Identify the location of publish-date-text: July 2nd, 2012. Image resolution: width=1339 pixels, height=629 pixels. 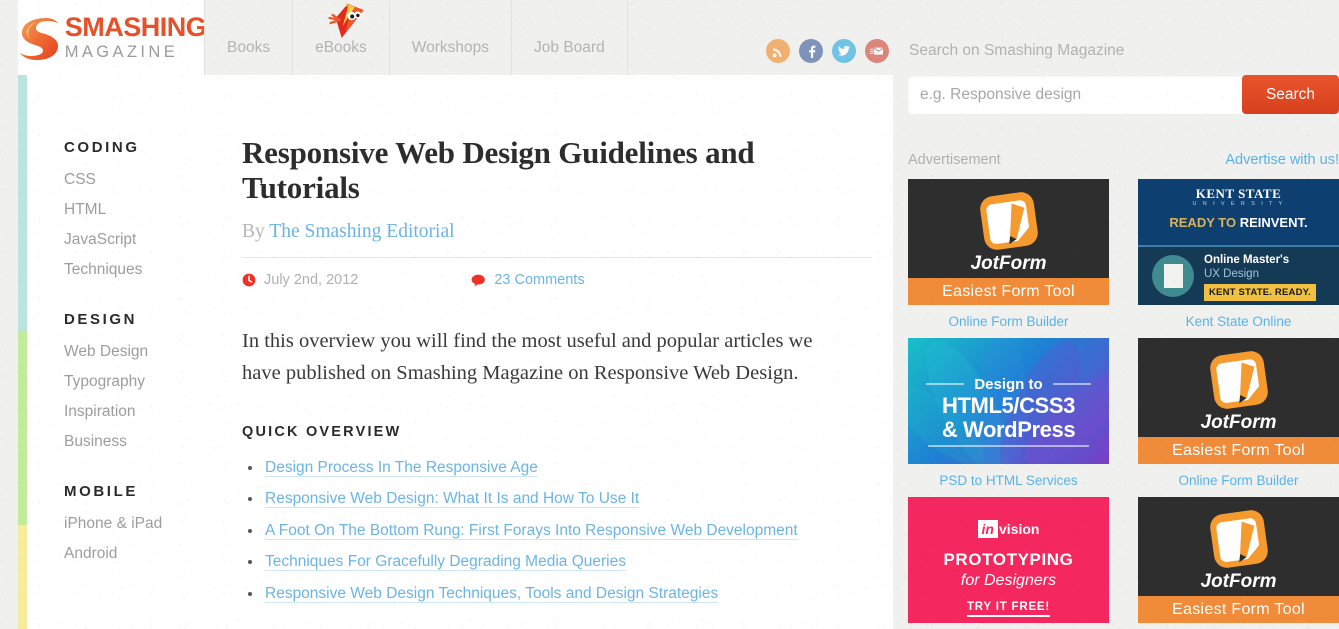
(311, 280).